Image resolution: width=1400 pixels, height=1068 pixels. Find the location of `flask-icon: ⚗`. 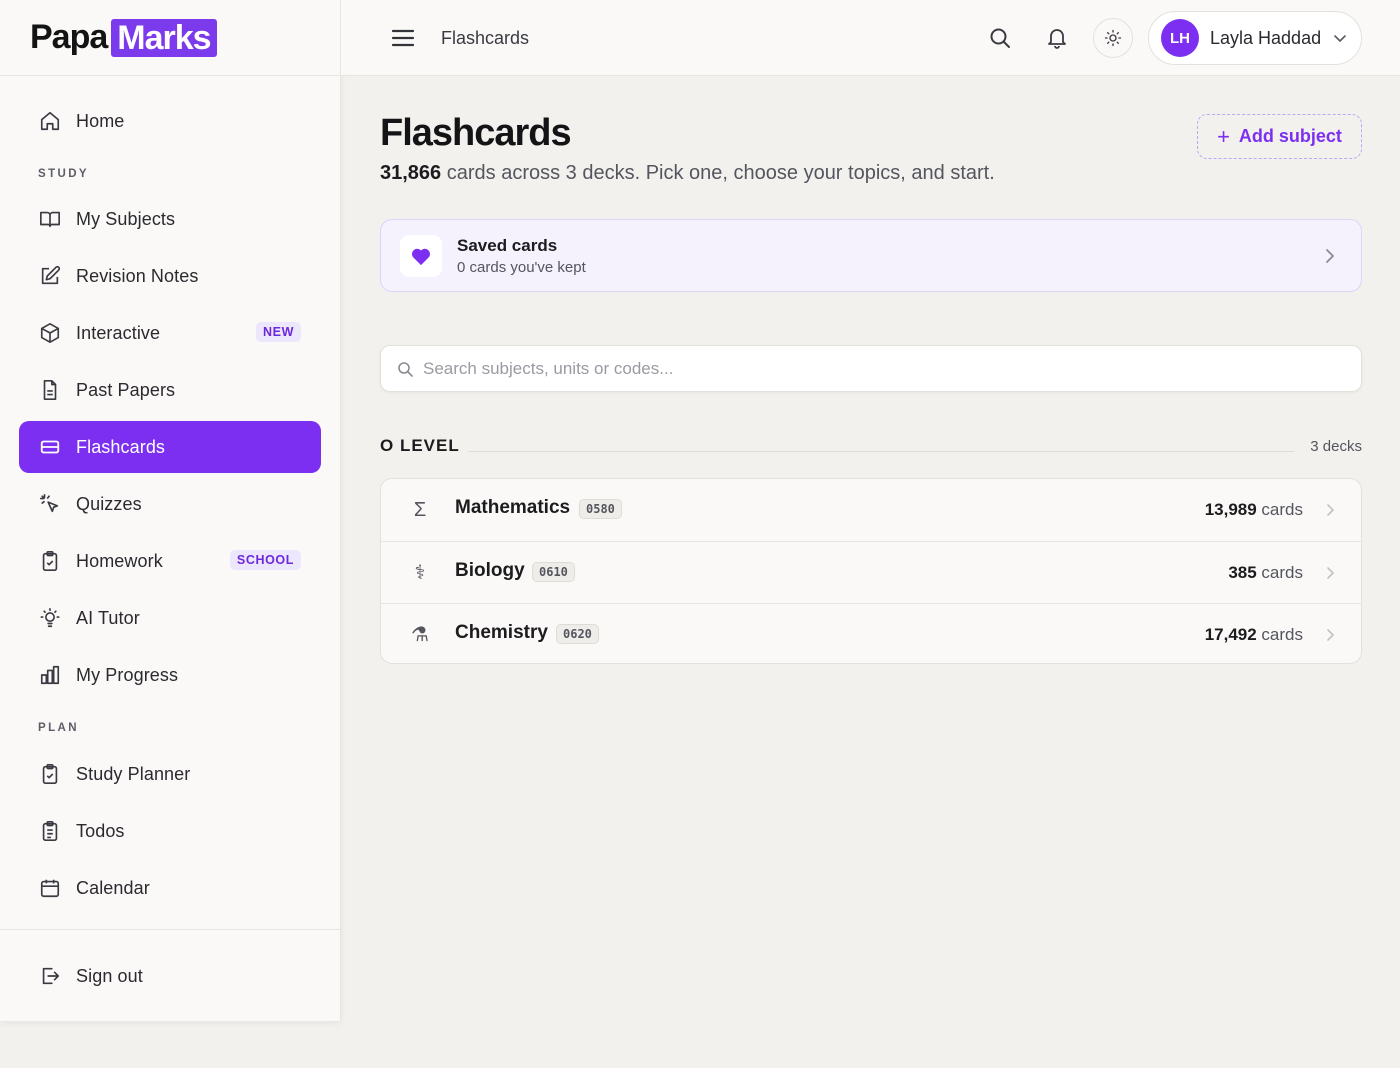

flask-icon: ⚗ is located at coordinates (420, 635).